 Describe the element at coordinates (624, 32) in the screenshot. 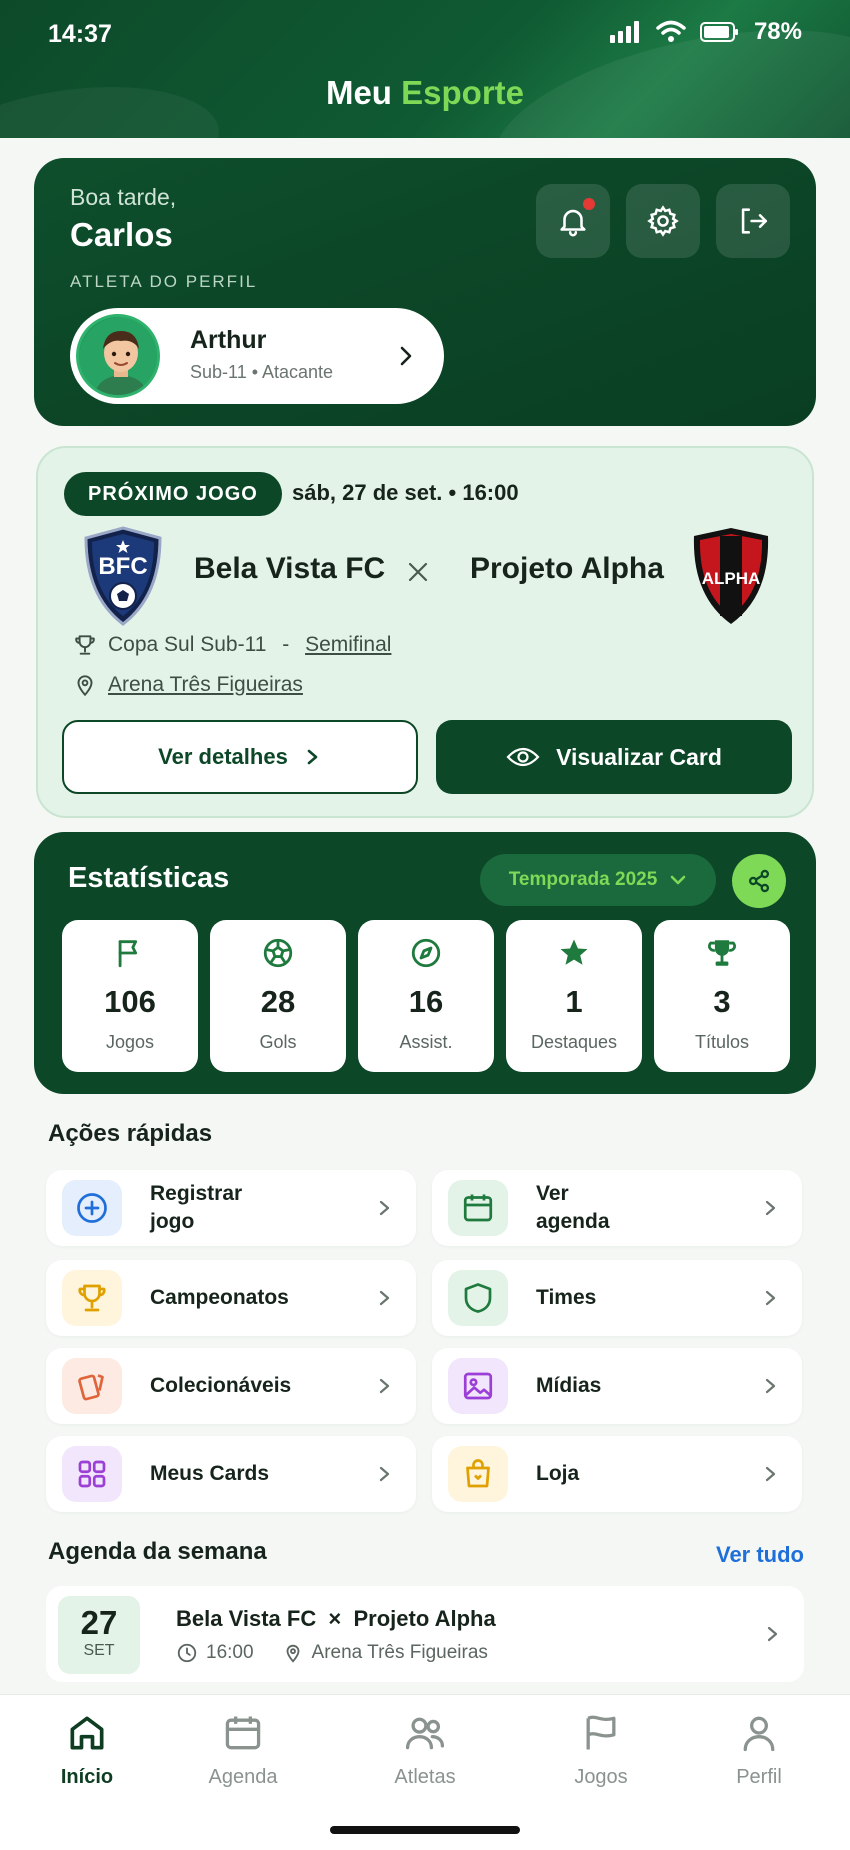

I see `signal-icon` at that location.